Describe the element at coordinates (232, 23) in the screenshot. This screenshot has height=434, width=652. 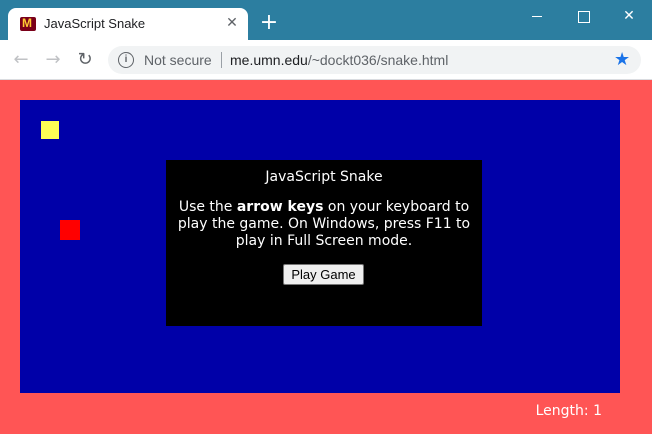
I see `tab-close-icon: ✕` at that location.